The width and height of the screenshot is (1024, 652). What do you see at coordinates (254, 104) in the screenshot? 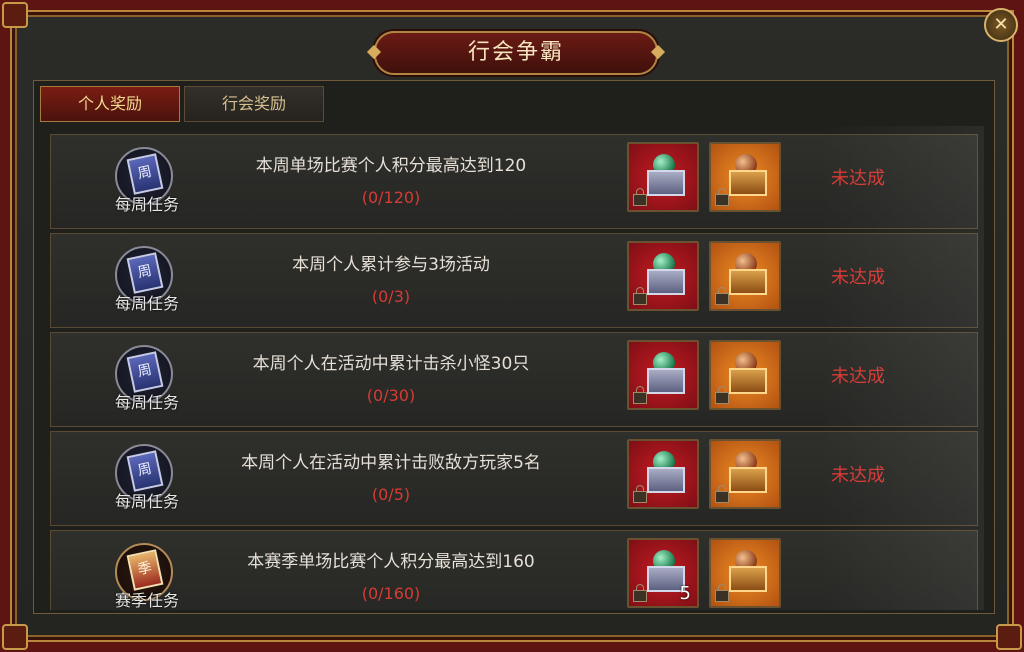
I see `tab-guild-rewards: 行会奖励` at bounding box center [254, 104].